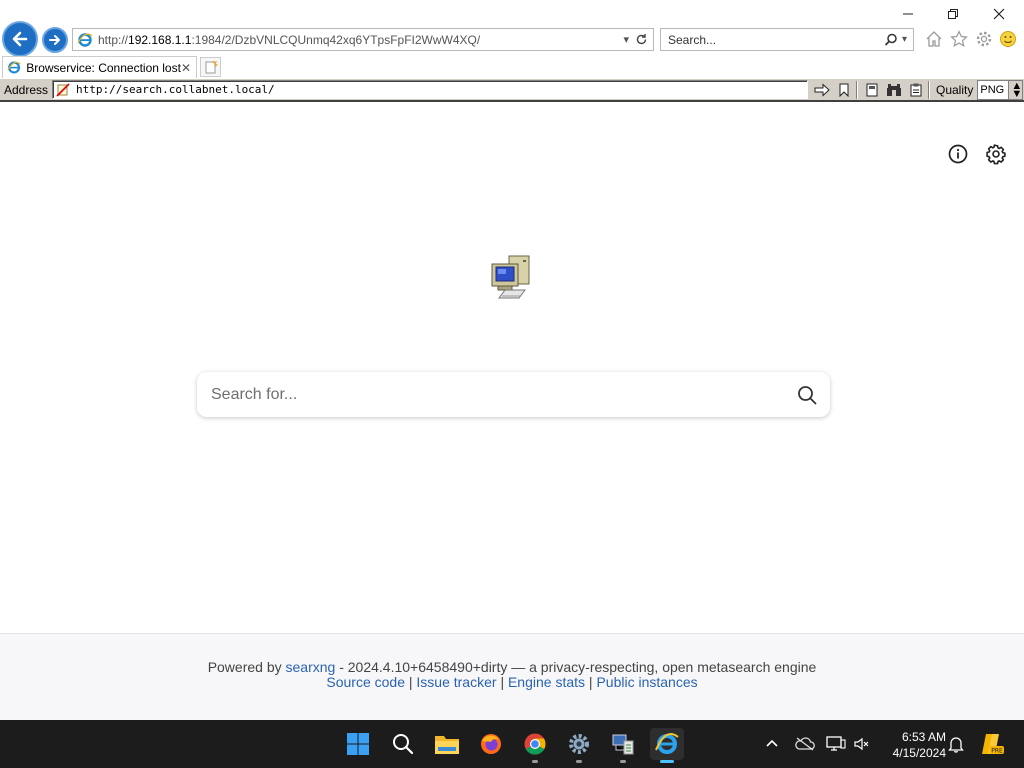 This screenshot has width=1024, height=768. I want to click on system-clock: 6:53 AM 4/15/2024, so click(913, 745).